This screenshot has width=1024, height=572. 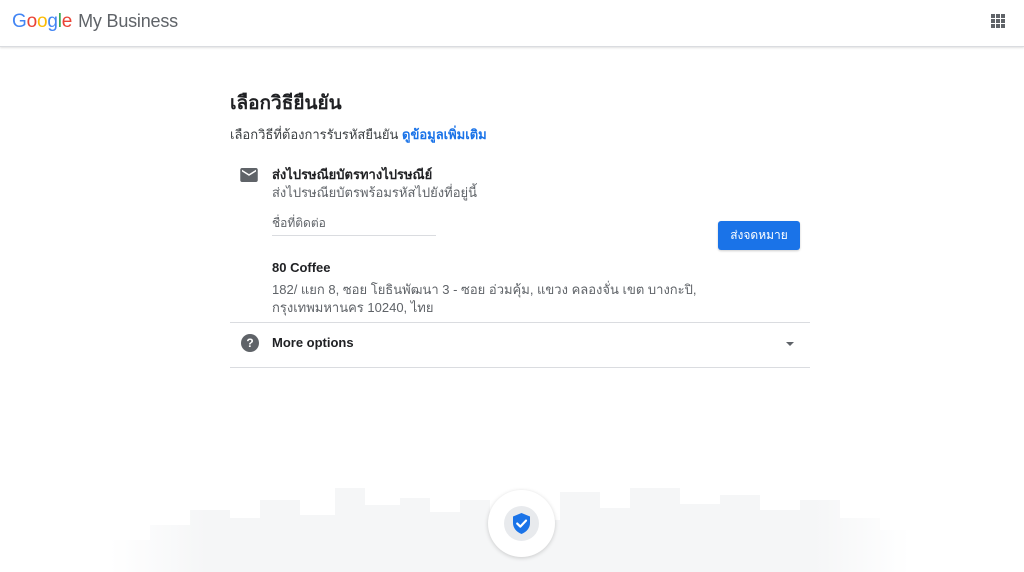 I want to click on logo-letter: g, so click(x=52, y=21).